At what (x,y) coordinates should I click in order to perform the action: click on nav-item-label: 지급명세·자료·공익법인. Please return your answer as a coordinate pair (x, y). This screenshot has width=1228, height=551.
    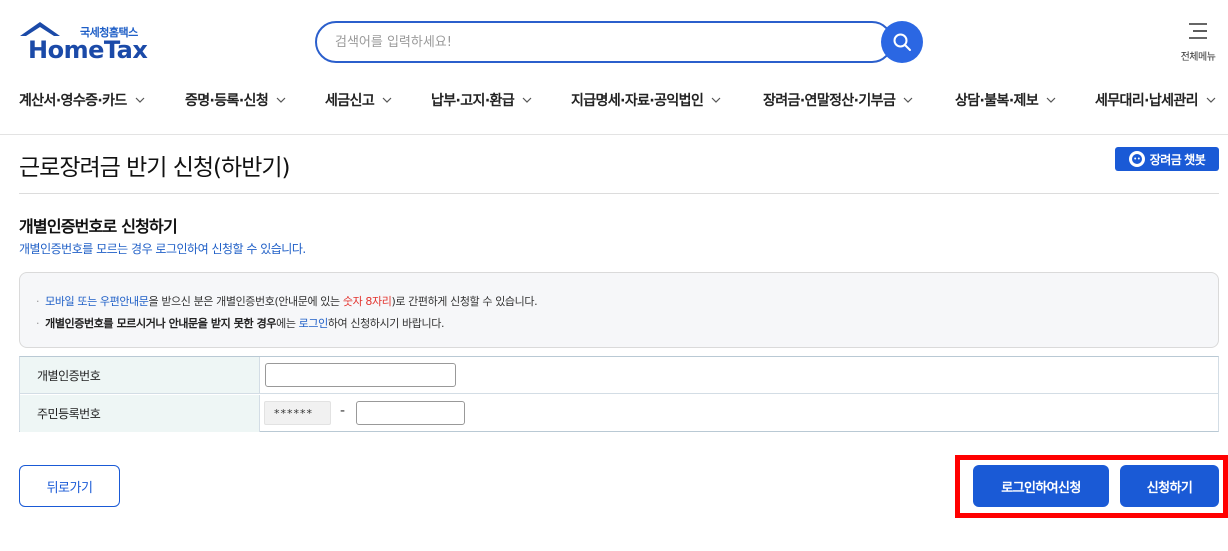
    Looking at the image, I should click on (637, 101).